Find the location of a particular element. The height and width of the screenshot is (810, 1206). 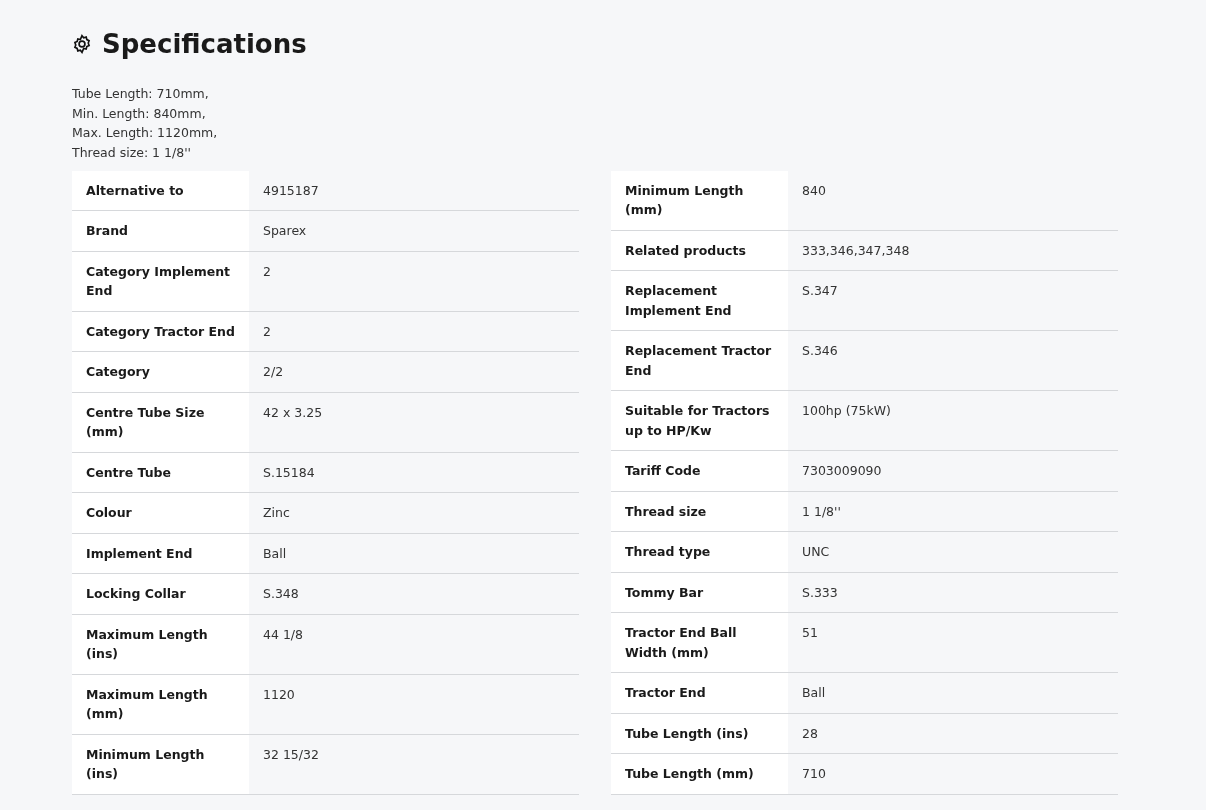

spec-label: Thread size is located at coordinates (699, 511).